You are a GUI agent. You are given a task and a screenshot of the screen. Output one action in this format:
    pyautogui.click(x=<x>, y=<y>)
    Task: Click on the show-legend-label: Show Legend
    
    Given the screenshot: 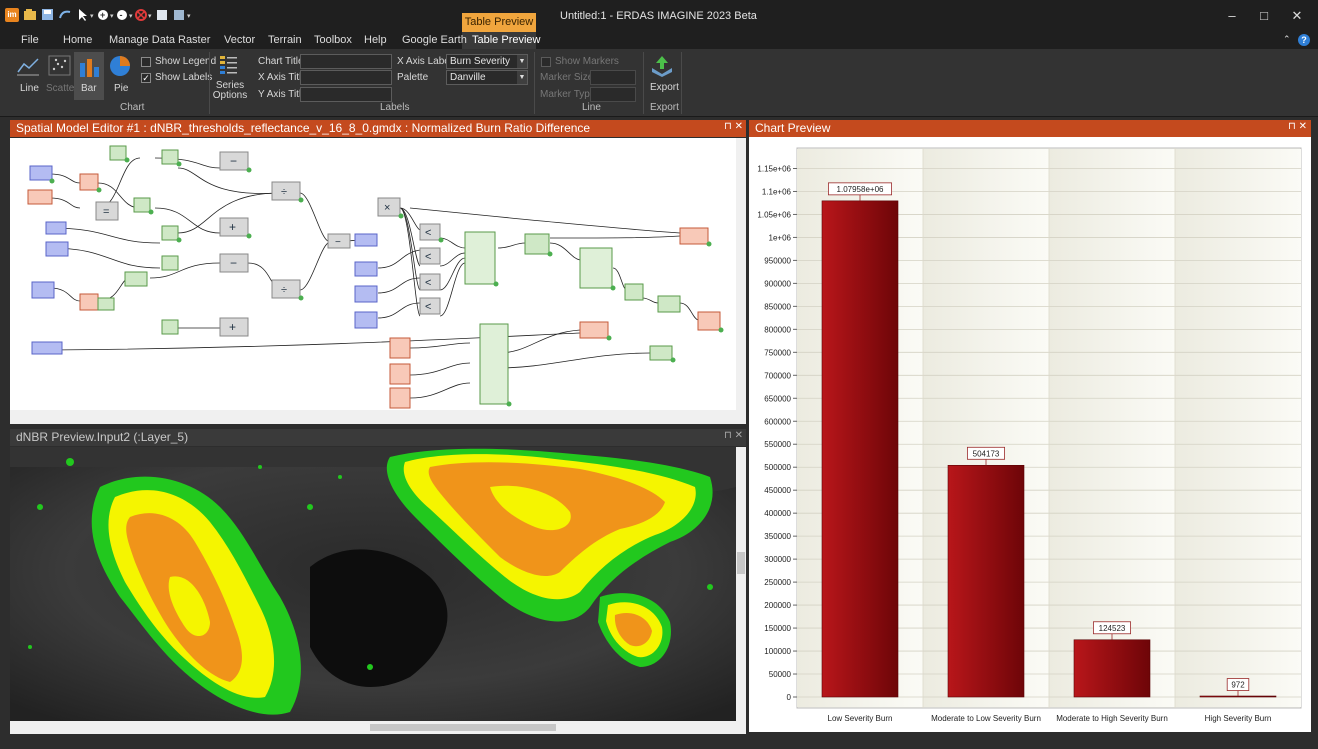 What is the action you would take?
    pyautogui.click(x=185, y=61)
    